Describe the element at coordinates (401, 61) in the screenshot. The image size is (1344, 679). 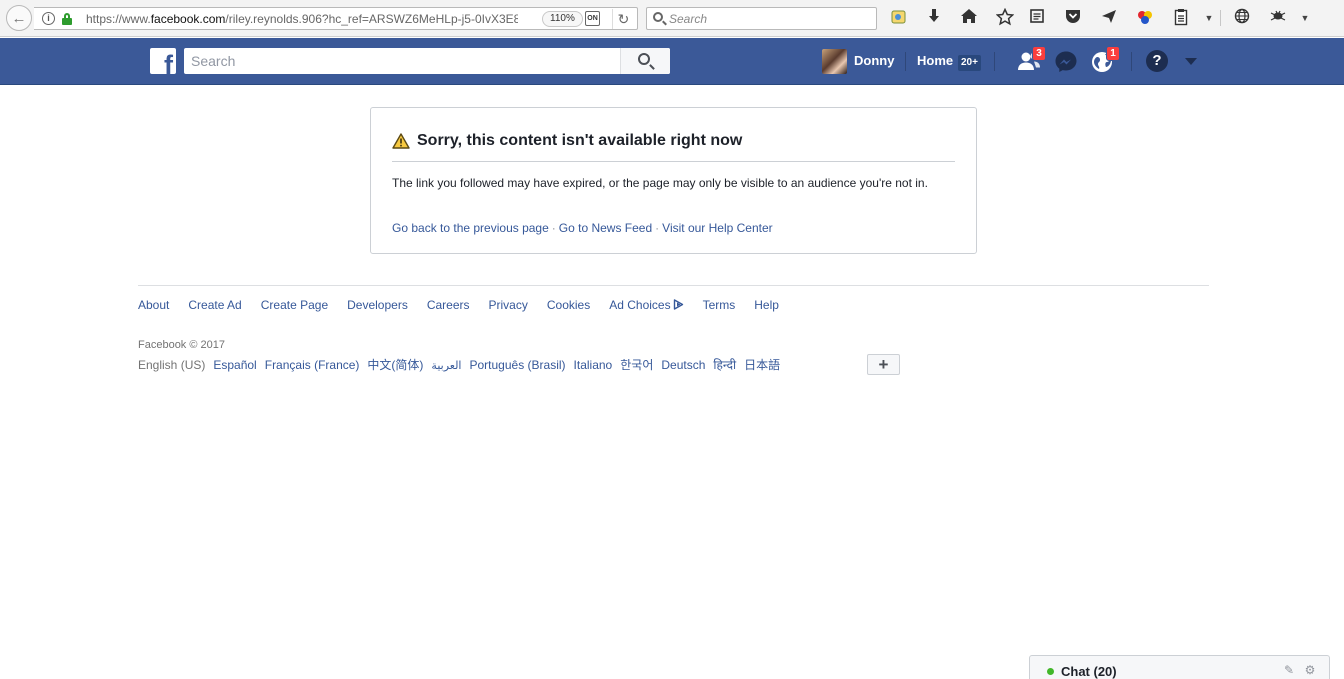
I see `fb-search-input` at that location.